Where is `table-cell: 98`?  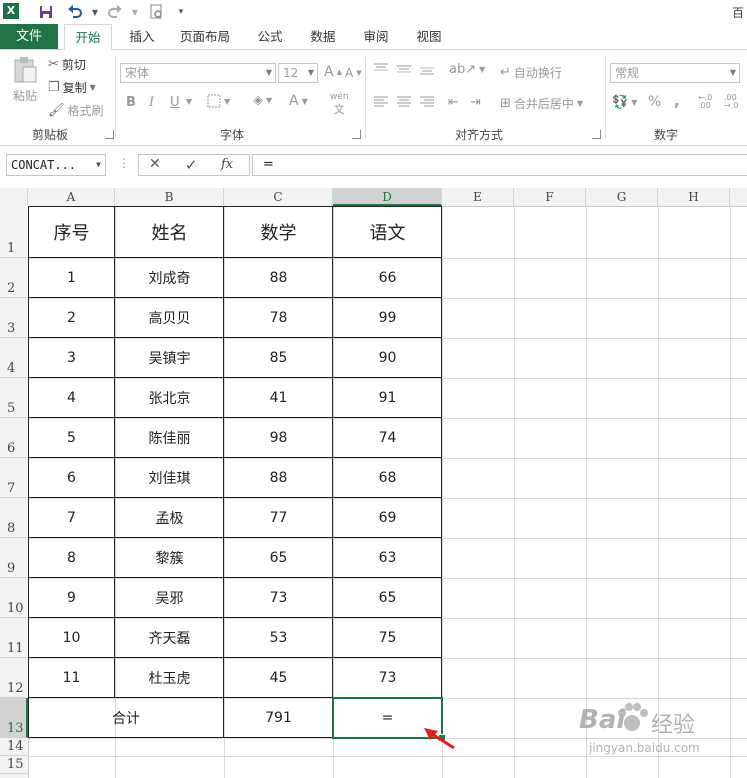 table-cell: 98 is located at coordinates (278, 438).